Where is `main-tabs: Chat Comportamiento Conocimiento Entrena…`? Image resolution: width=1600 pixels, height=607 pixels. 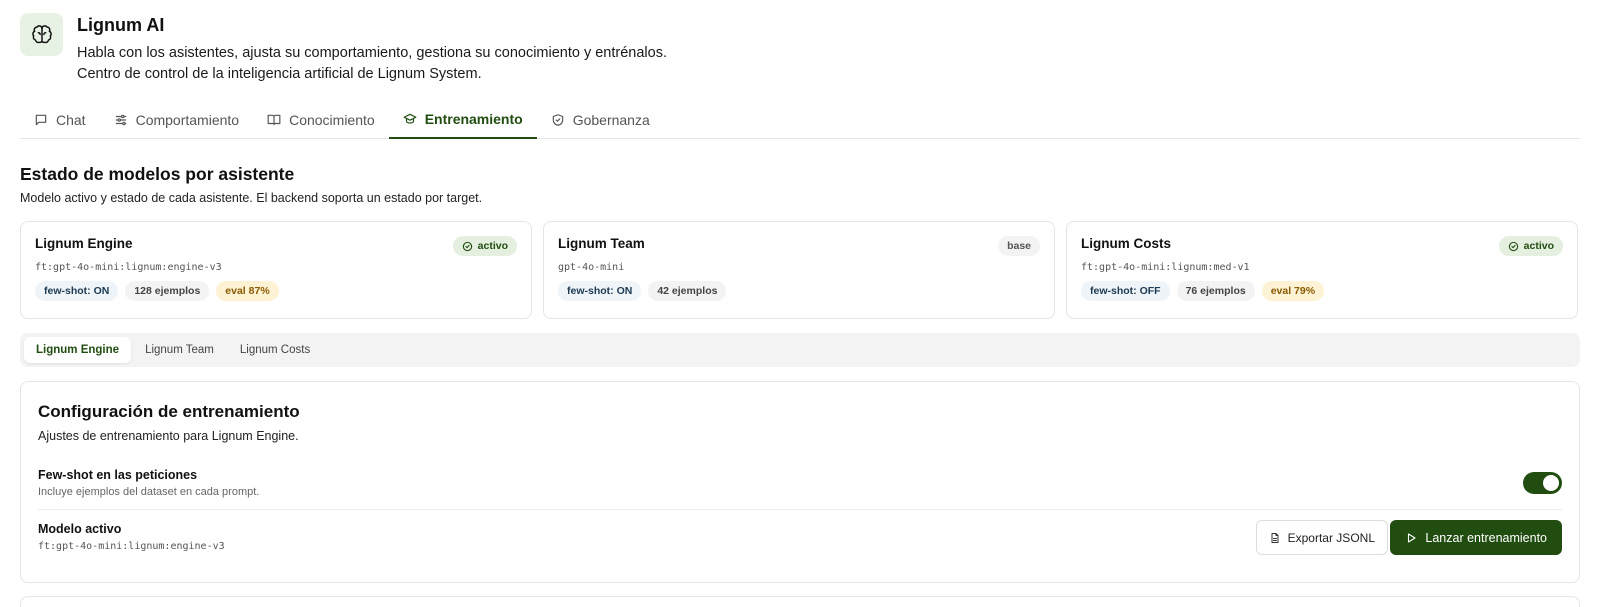 main-tabs: Chat Comportamiento Conocimiento Entrena… is located at coordinates (800, 119).